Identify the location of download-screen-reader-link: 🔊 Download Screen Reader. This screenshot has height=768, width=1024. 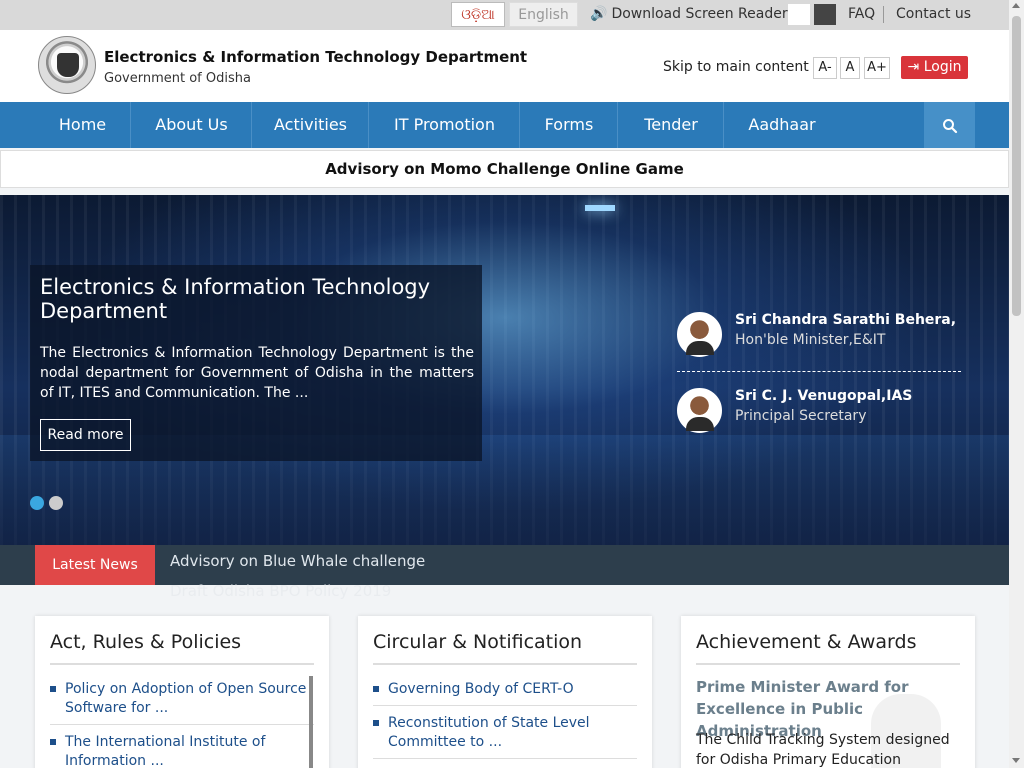
(689, 14).